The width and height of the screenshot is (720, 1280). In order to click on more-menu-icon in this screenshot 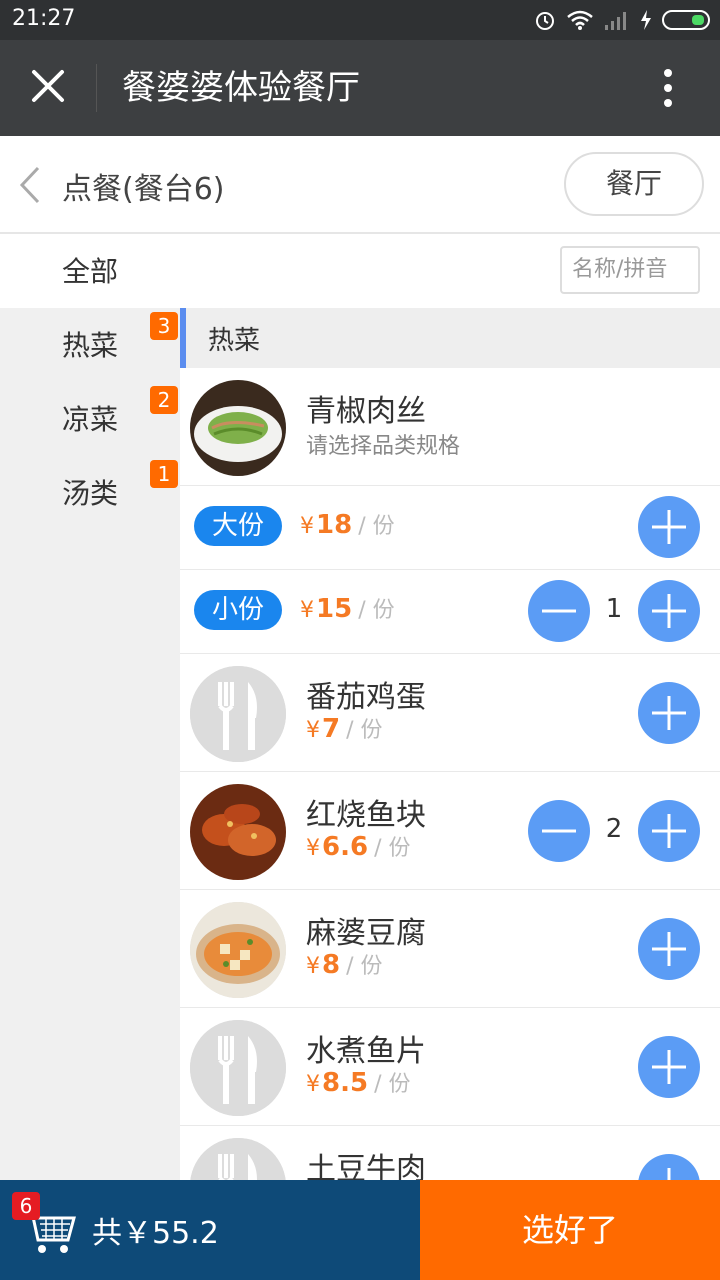, I will do `click(668, 88)`.